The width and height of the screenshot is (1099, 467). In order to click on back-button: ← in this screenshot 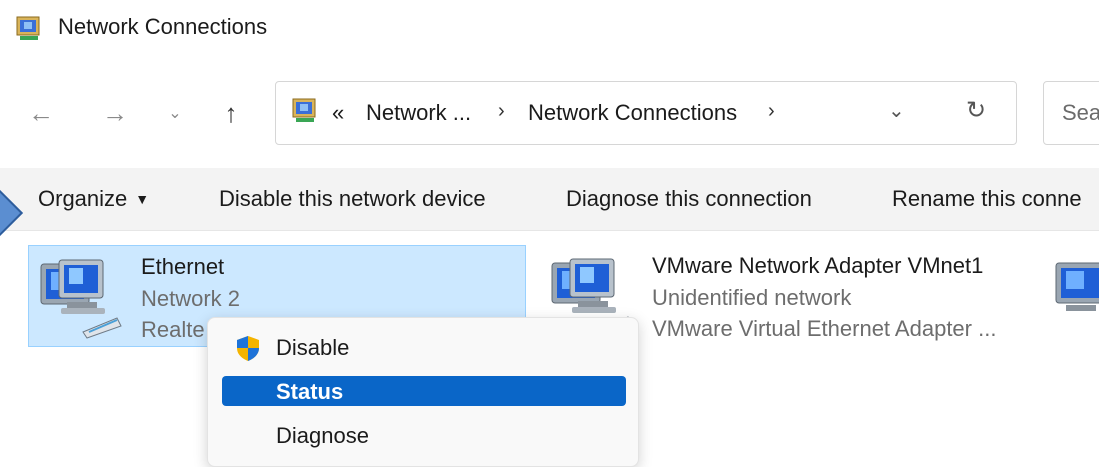, I will do `click(41, 113)`.